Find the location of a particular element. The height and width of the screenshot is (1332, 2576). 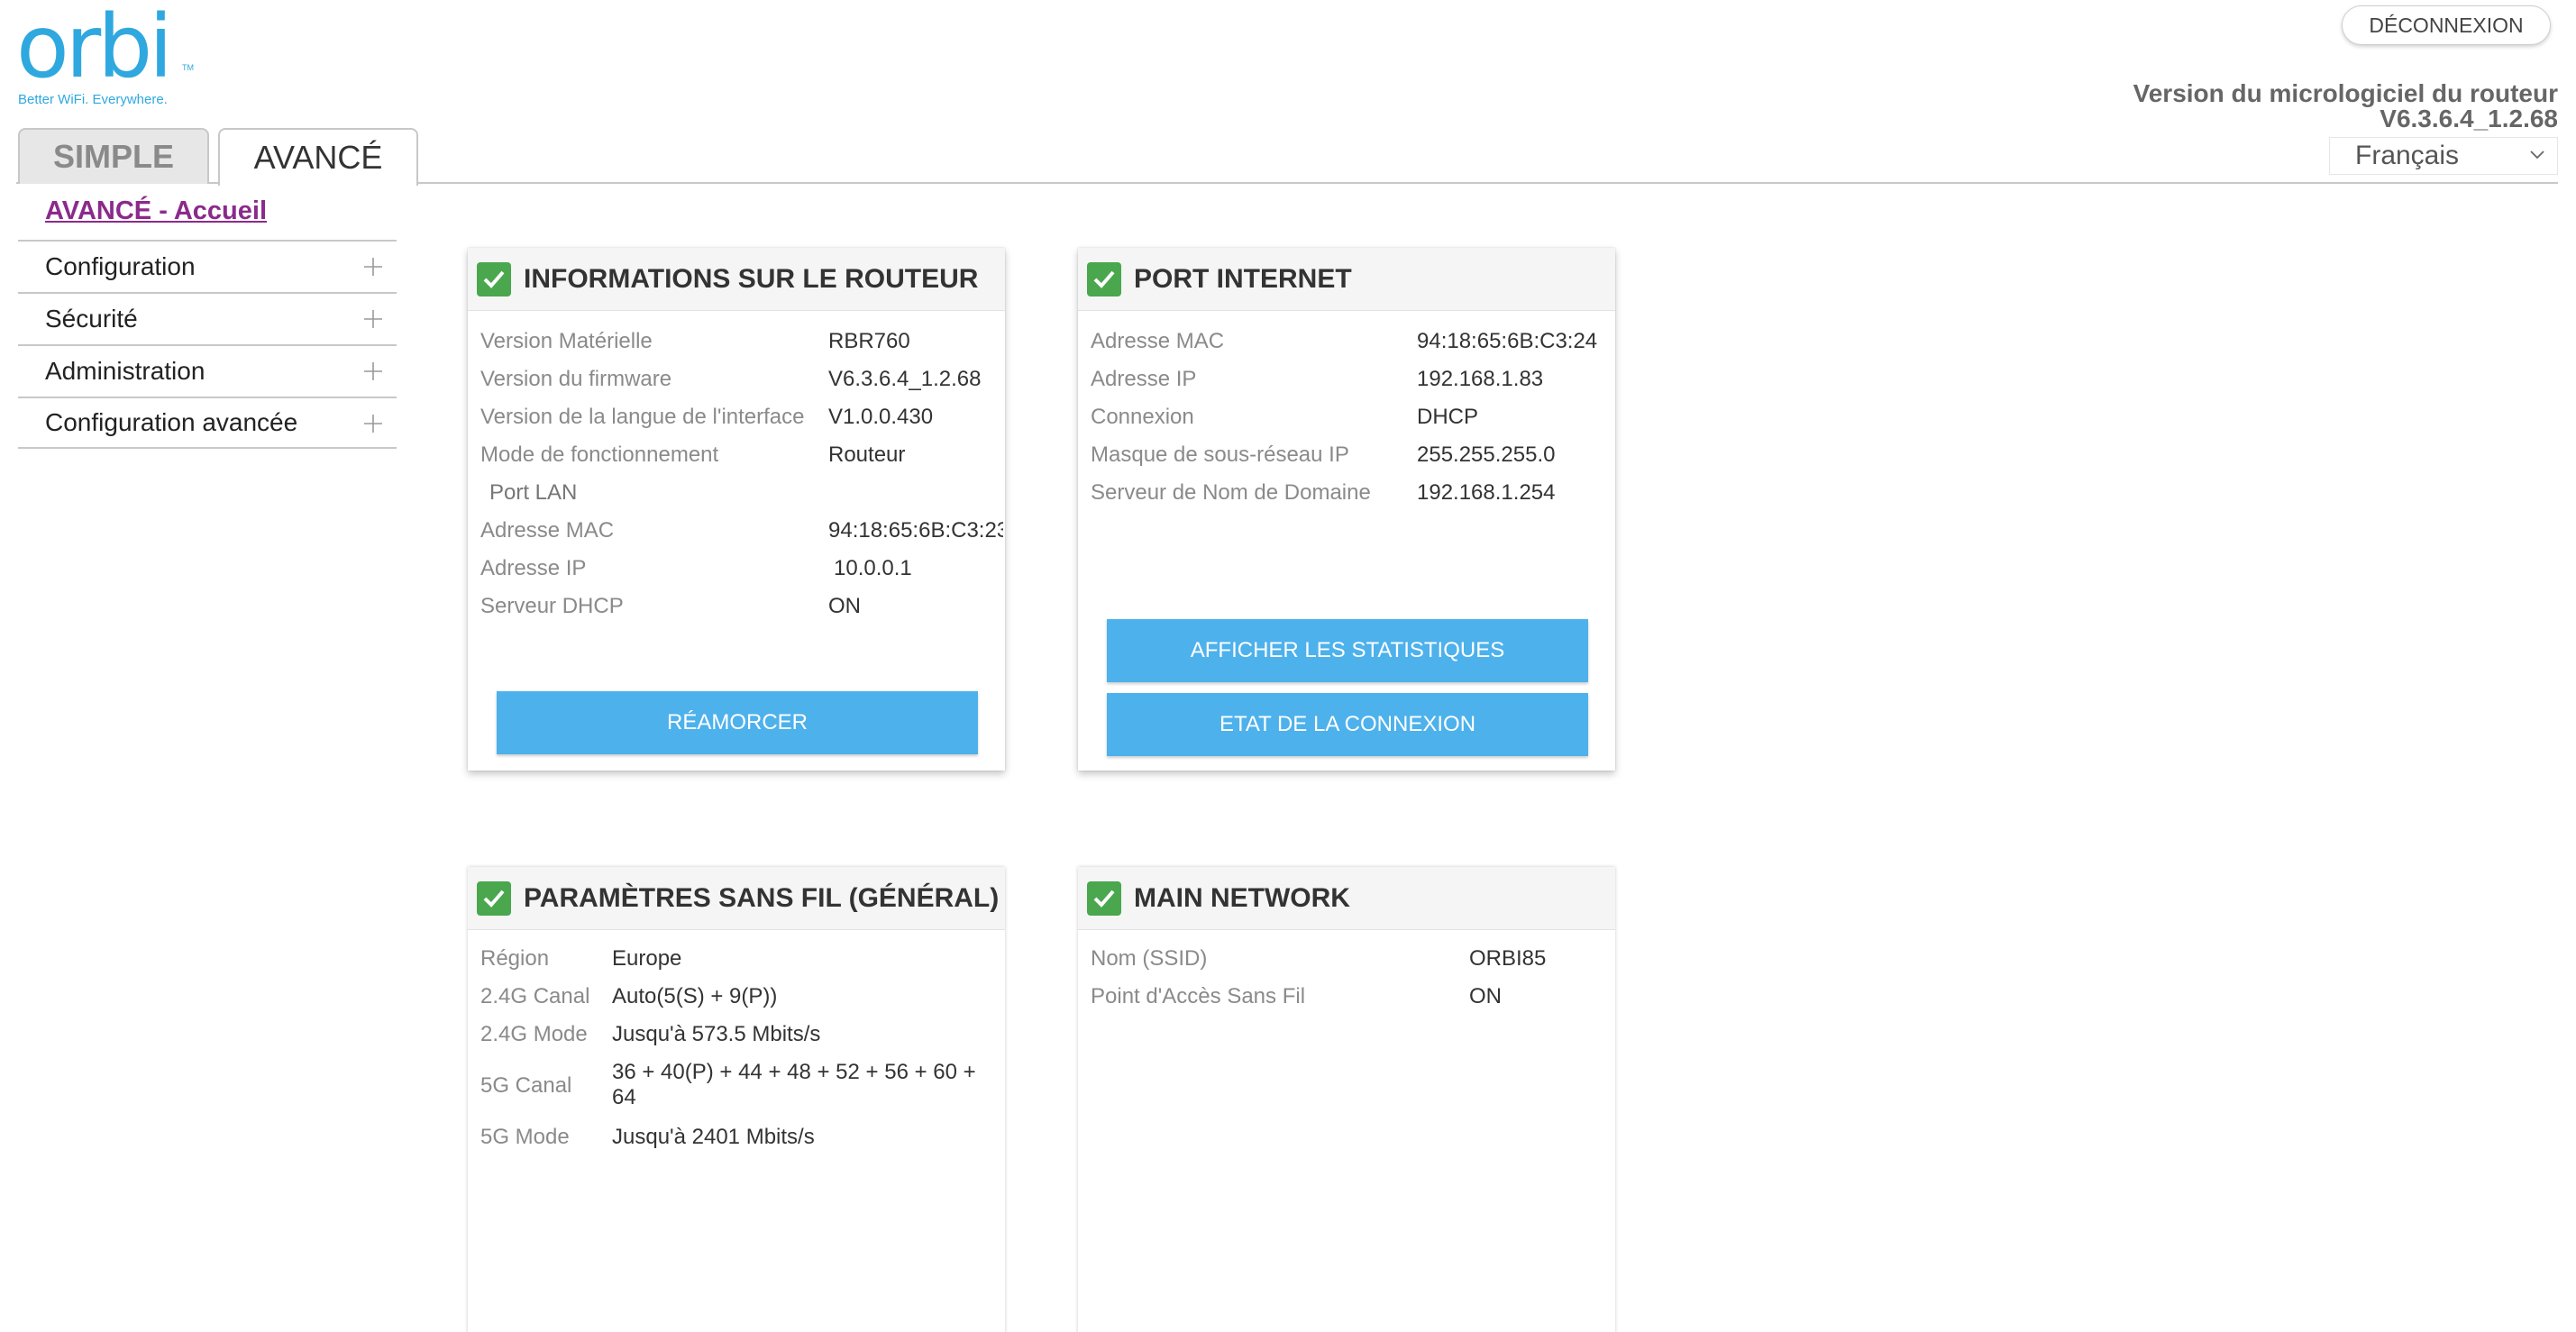

card-header: PORT INTERNET is located at coordinates (1346, 279).